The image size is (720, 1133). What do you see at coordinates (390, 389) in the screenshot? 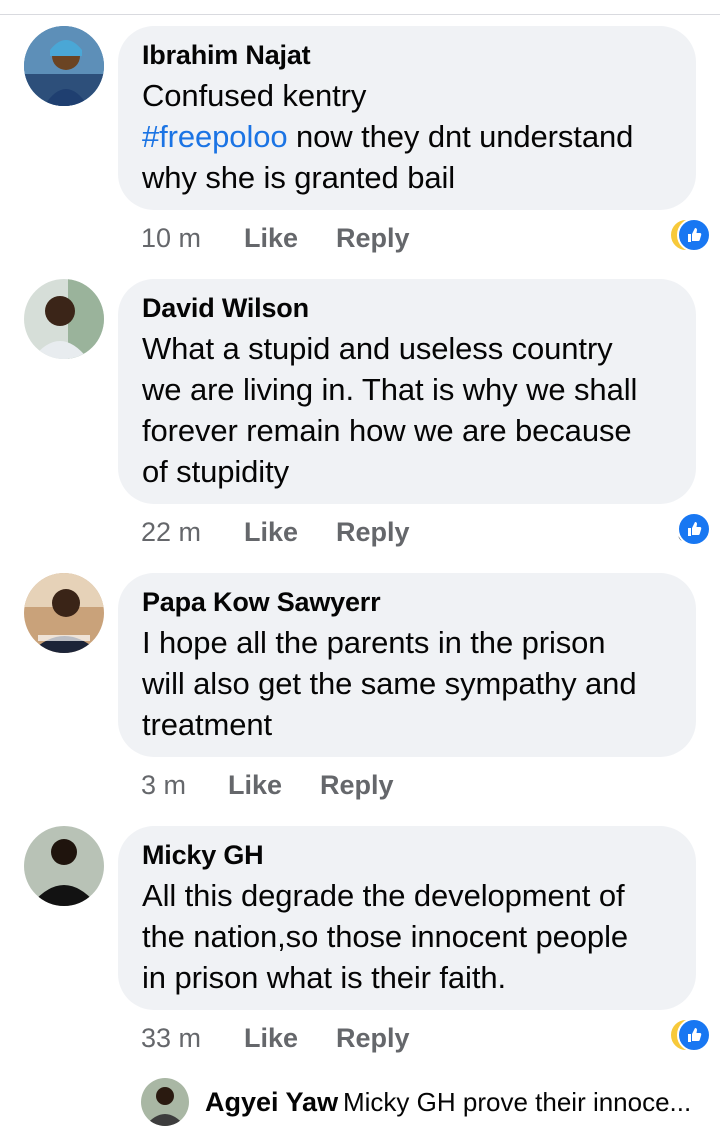
I see `comment-text-line: we are living in. That is why we shall` at bounding box center [390, 389].